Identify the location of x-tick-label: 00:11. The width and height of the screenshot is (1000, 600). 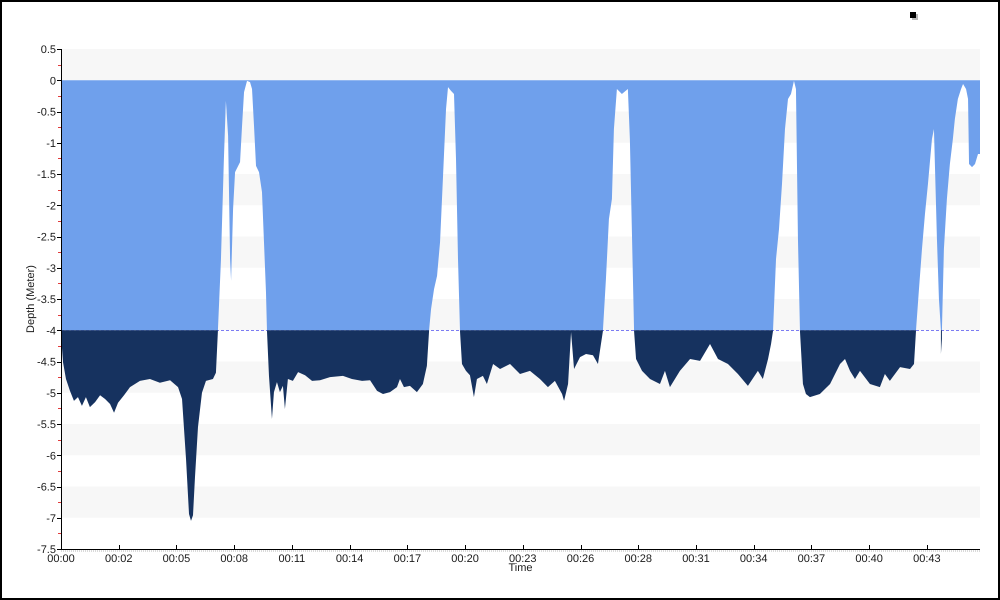
(292, 559).